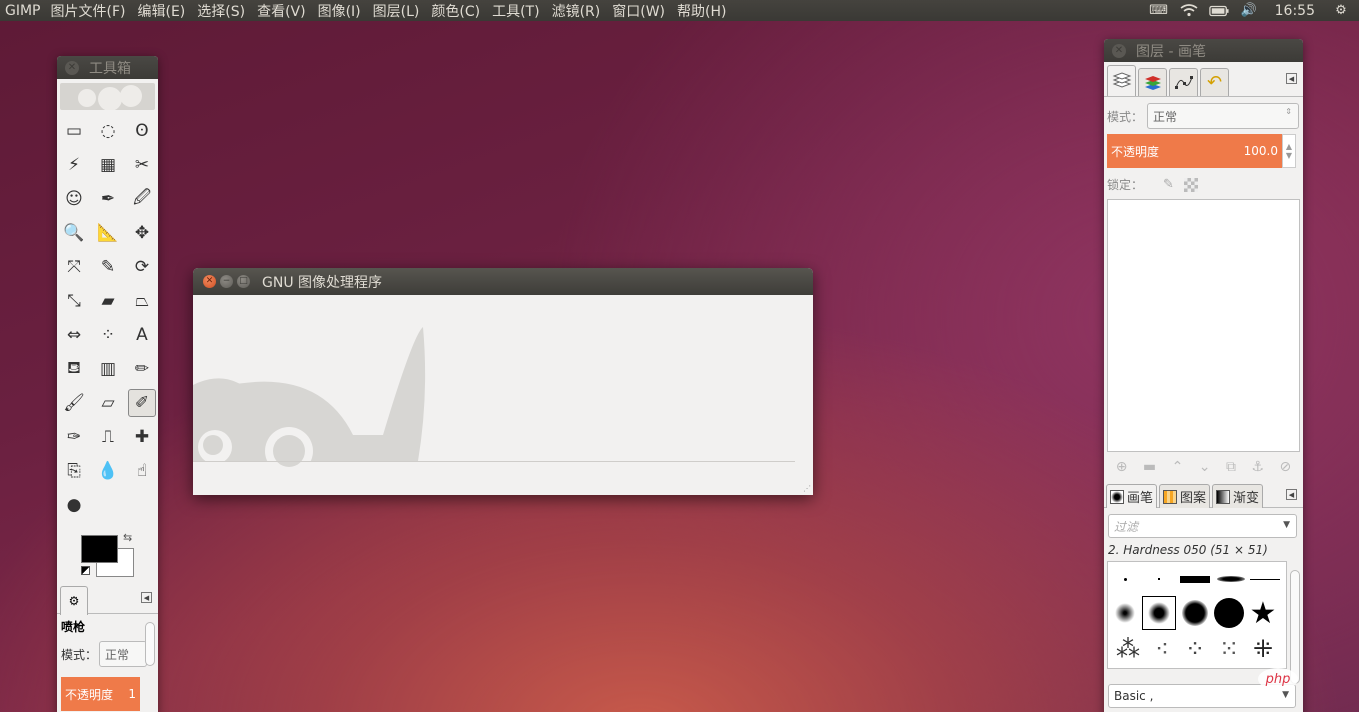  Describe the element at coordinates (108, 403) in the screenshot. I see `eraser-tool-icon: ▱` at that location.